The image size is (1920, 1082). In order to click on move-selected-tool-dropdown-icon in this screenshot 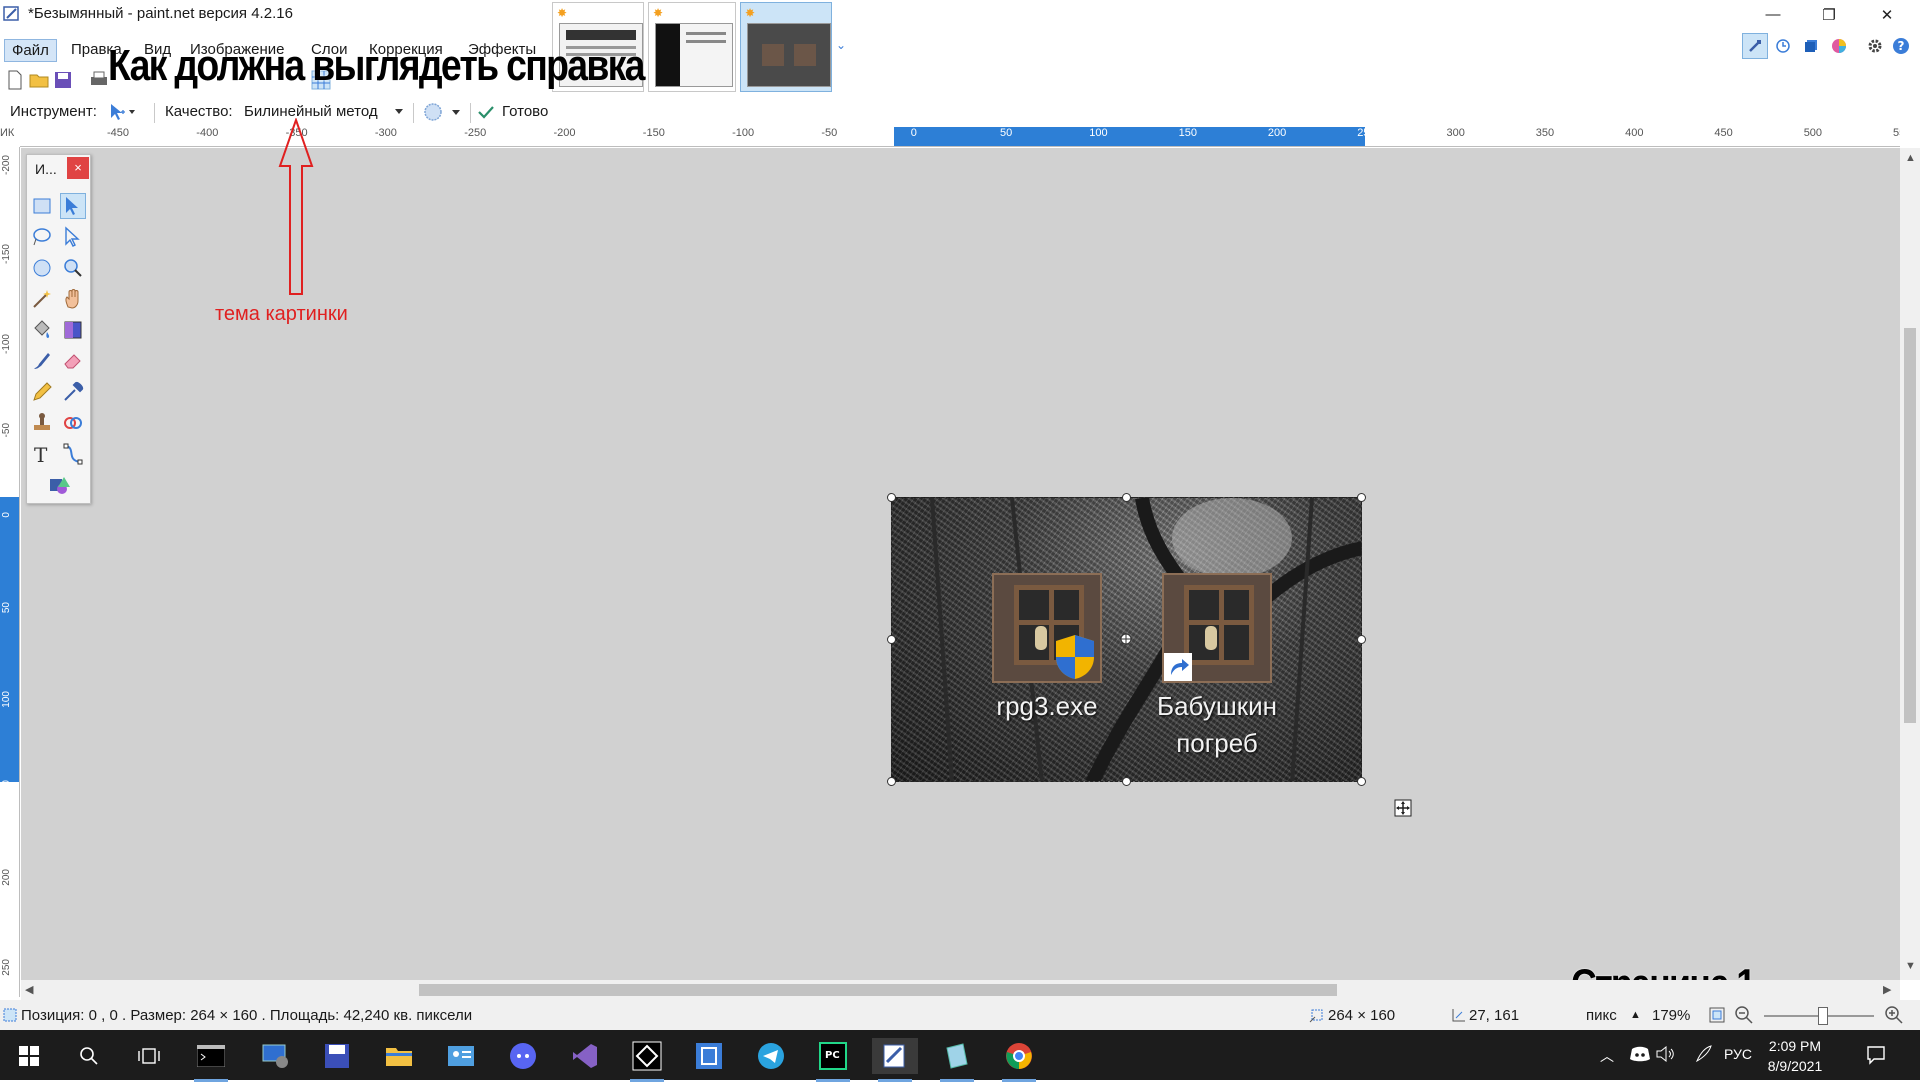, I will do `click(122, 112)`.